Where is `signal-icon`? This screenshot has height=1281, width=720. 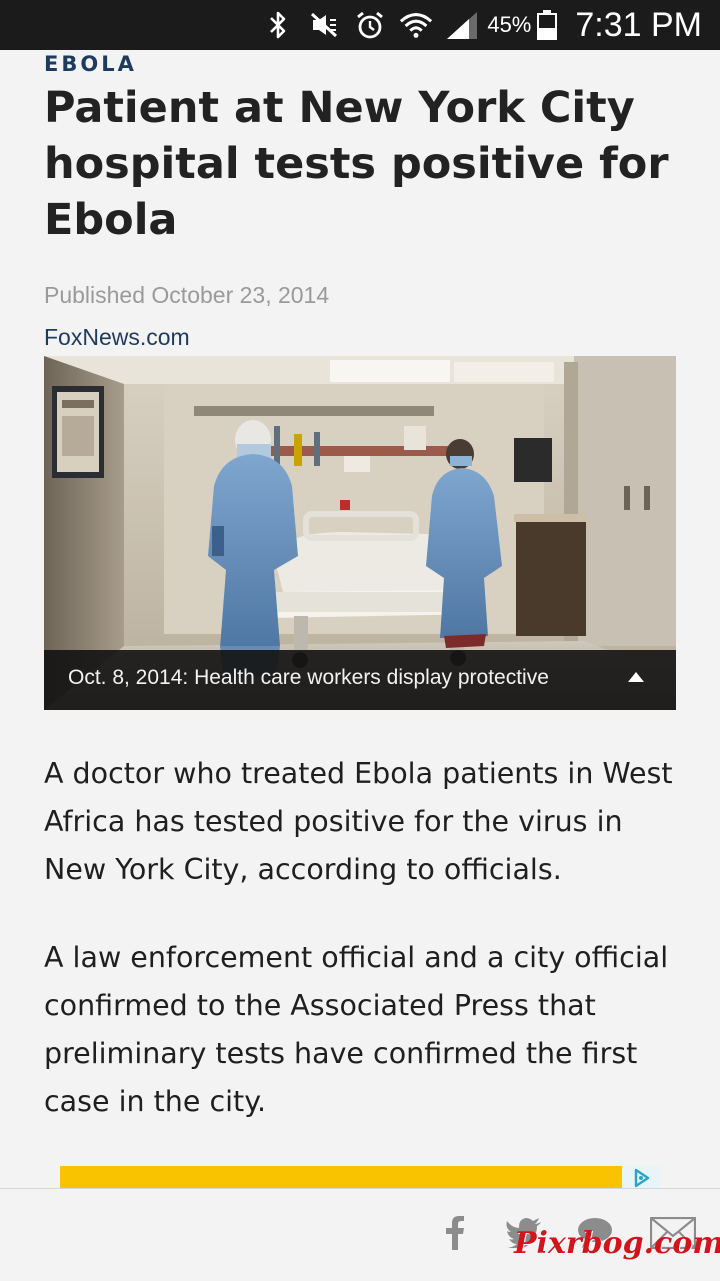 signal-icon is located at coordinates (462, 25).